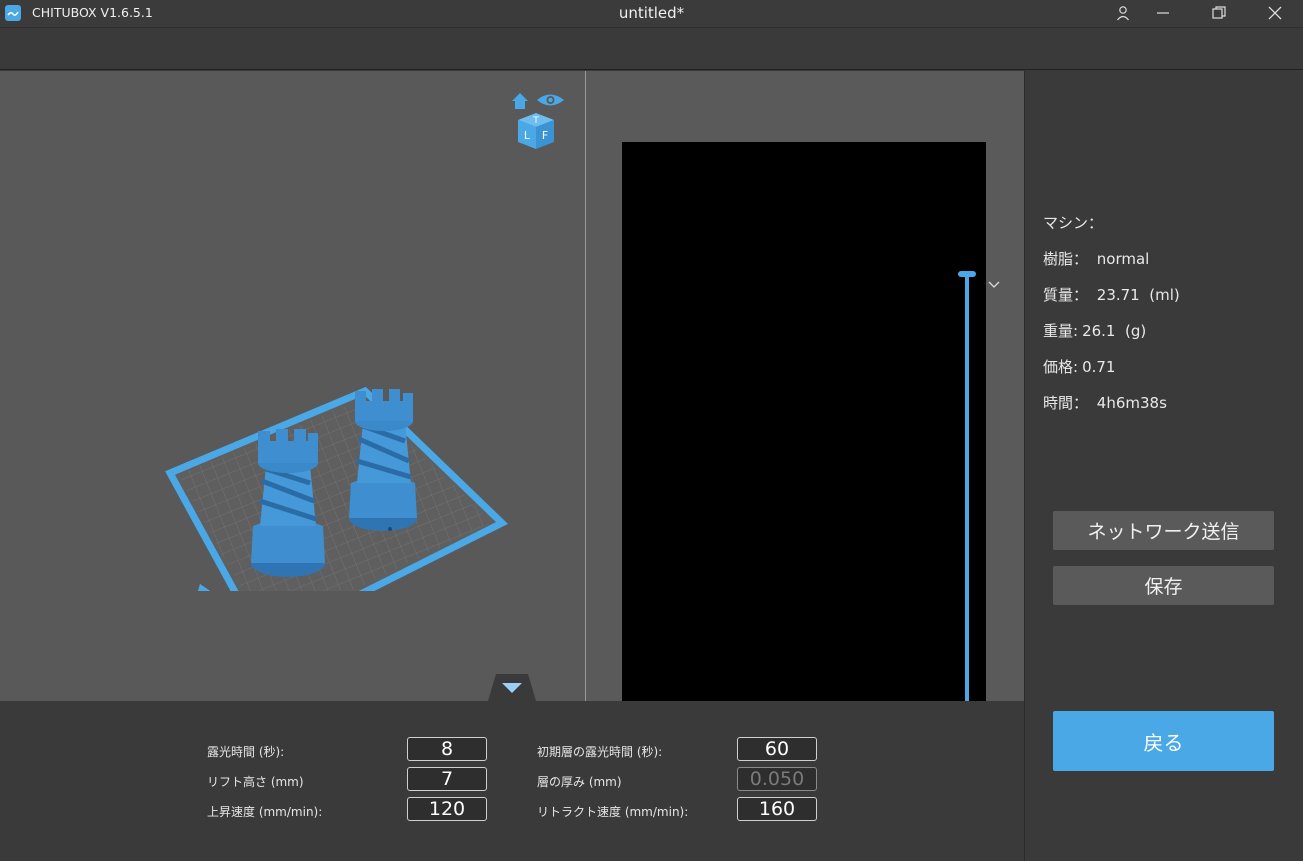  Describe the element at coordinates (255, 782) in the screenshot. I see `lift-height-label: リフト高さ (mm)` at that location.